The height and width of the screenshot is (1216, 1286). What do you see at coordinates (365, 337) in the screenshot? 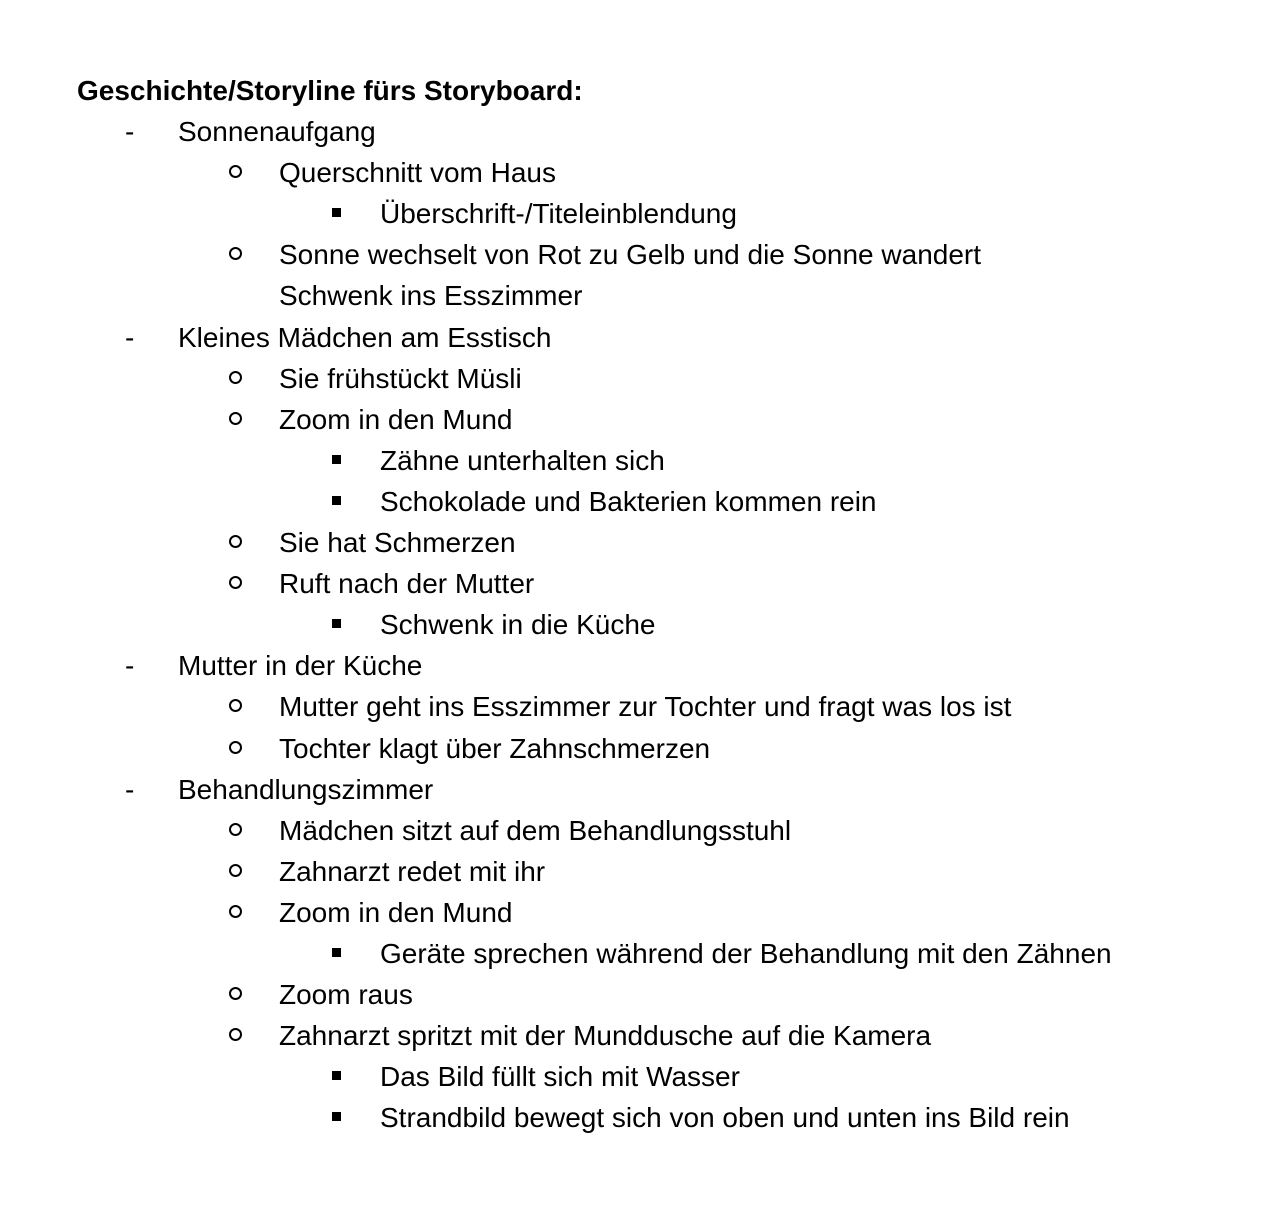
I see `list-item-text: Kleines Mädchen am Esstisch` at bounding box center [365, 337].